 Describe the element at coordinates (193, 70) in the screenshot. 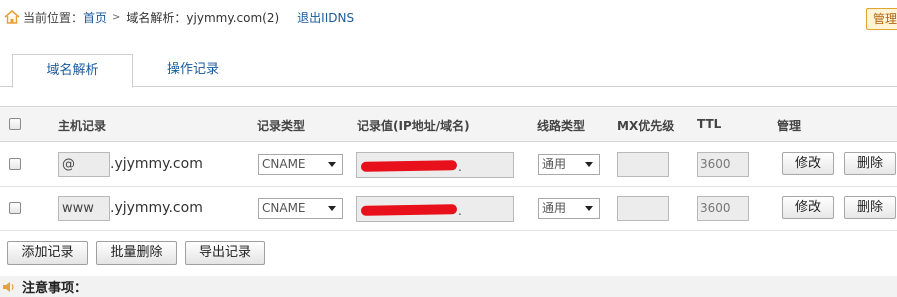

I see `tab-operation-log: 操作记录` at that location.